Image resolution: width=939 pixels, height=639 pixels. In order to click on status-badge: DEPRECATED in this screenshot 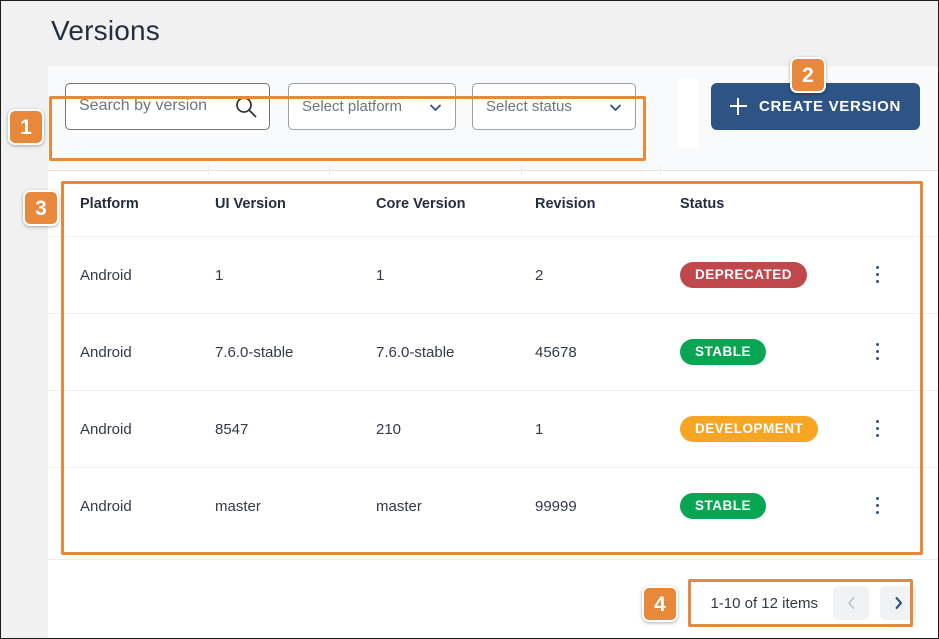, I will do `click(744, 275)`.